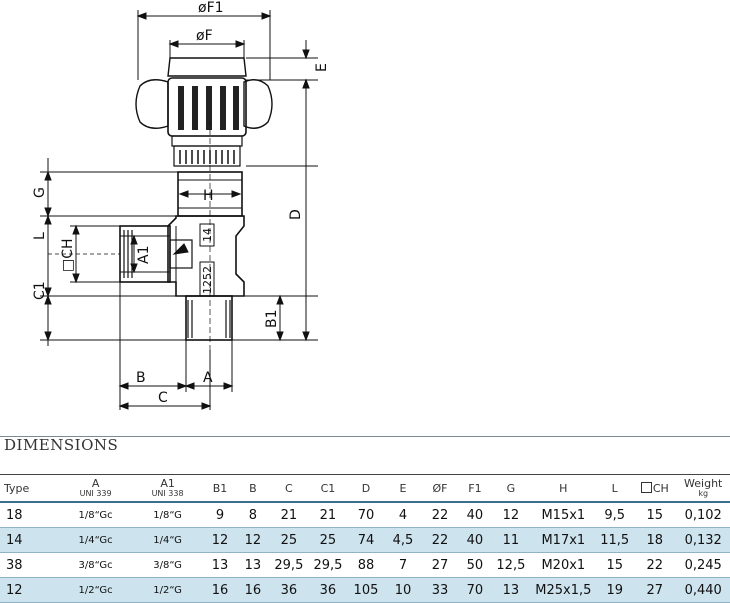  What do you see at coordinates (208, 378) in the screenshot?
I see `label-a: A` at bounding box center [208, 378].